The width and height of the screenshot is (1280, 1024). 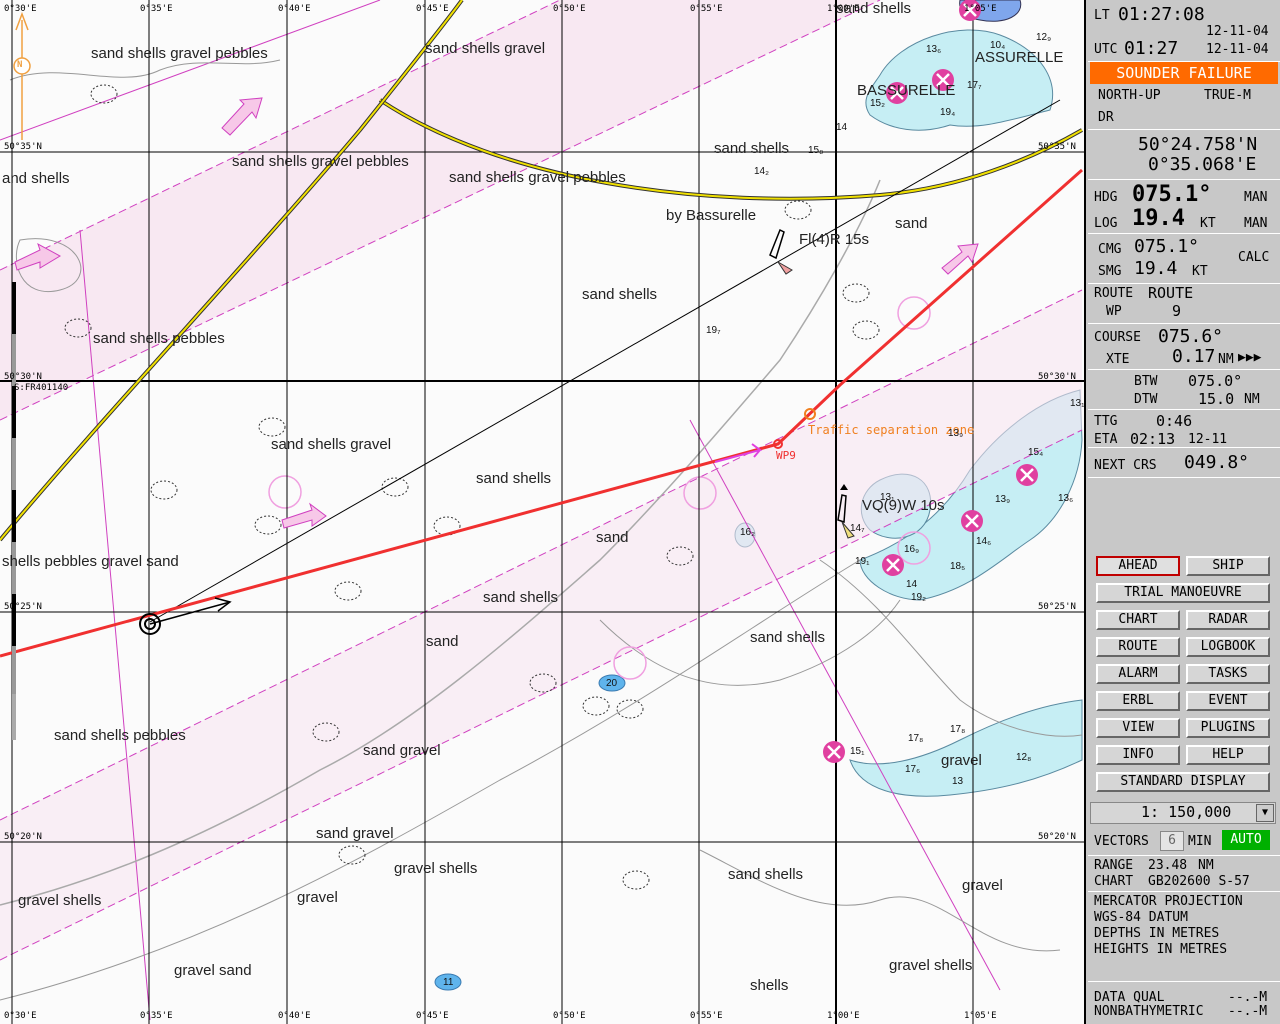 What do you see at coordinates (448, 982) in the screenshot?
I see `sounding: 11` at bounding box center [448, 982].